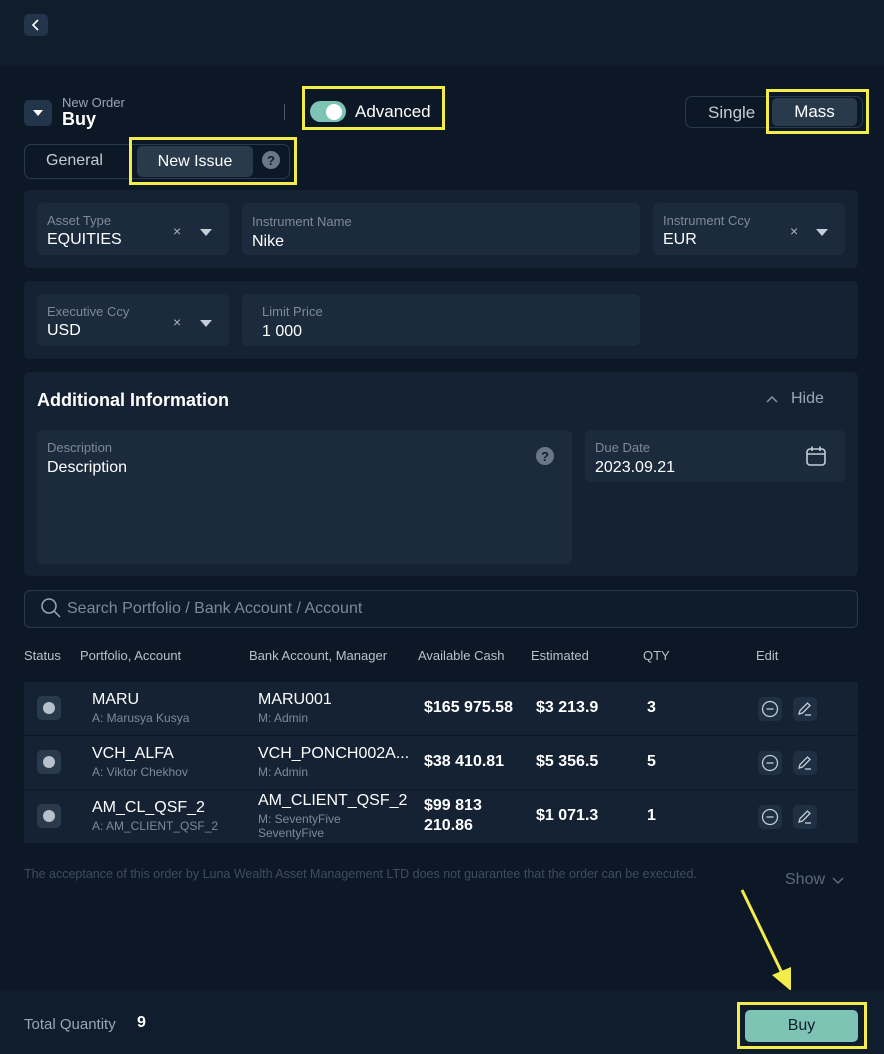 The height and width of the screenshot is (1054, 884). Describe the element at coordinates (468, 707) in the screenshot. I see `available-cash: $165 975.58` at that location.